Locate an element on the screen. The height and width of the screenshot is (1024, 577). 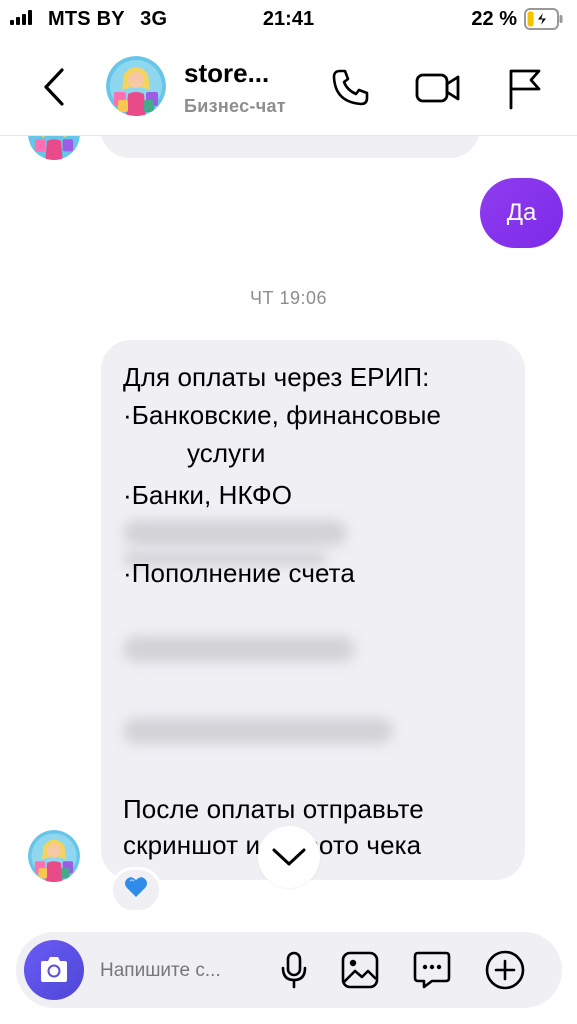
camera-icon is located at coordinates (54, 969).